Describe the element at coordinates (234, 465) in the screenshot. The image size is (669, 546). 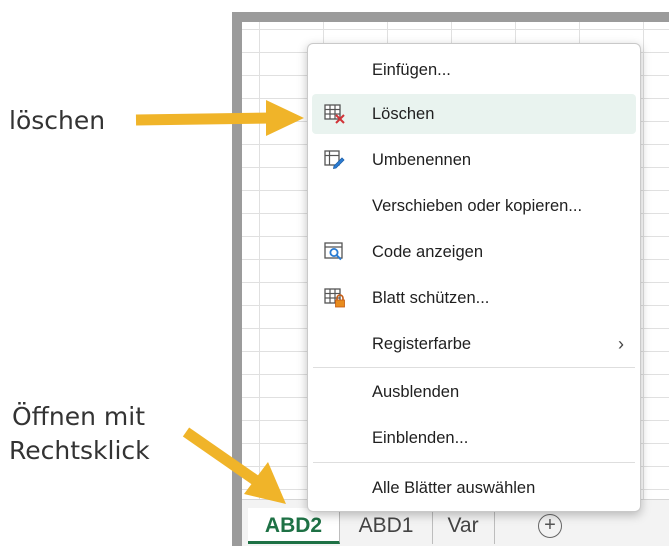
I see `arrow-to-sheet-tab` at that location.